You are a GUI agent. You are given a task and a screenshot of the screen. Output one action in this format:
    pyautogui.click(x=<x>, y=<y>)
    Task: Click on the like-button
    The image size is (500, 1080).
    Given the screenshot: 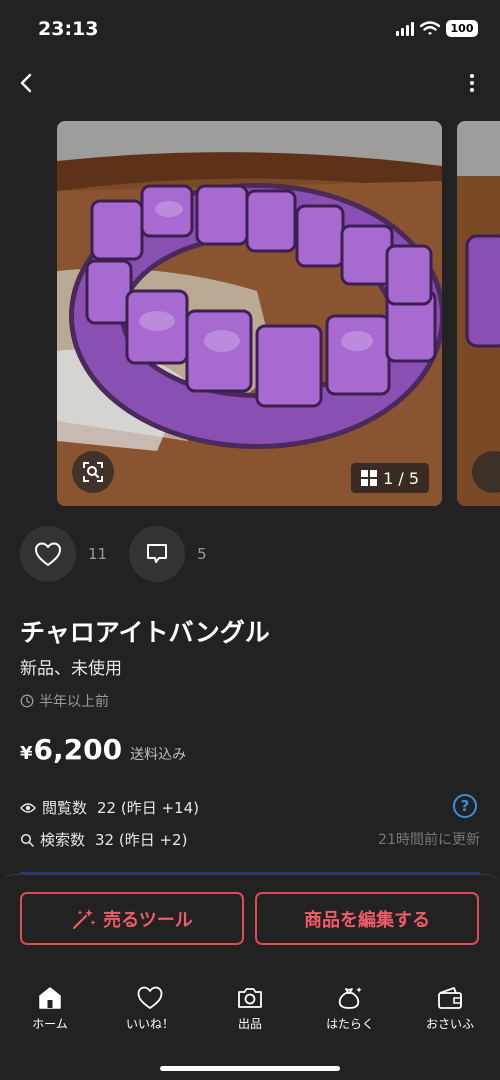 What is the action you would take?
    pyautogui.click(x=48, y=554)
    